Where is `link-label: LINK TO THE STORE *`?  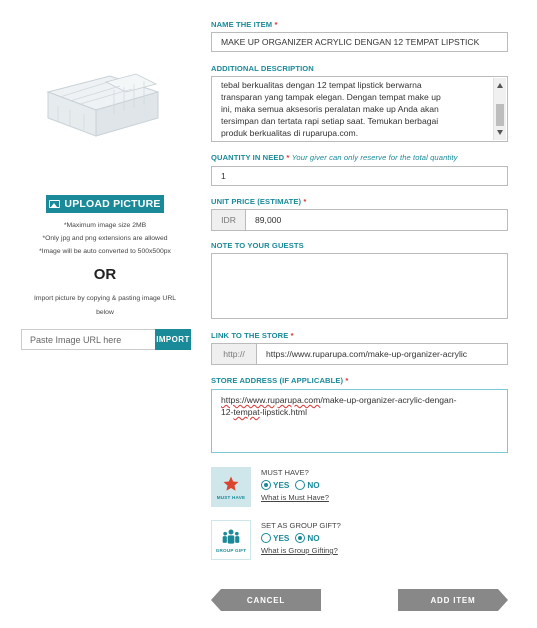
link-label: LINK TO THE STORE * is located at coordinates (252, 335).